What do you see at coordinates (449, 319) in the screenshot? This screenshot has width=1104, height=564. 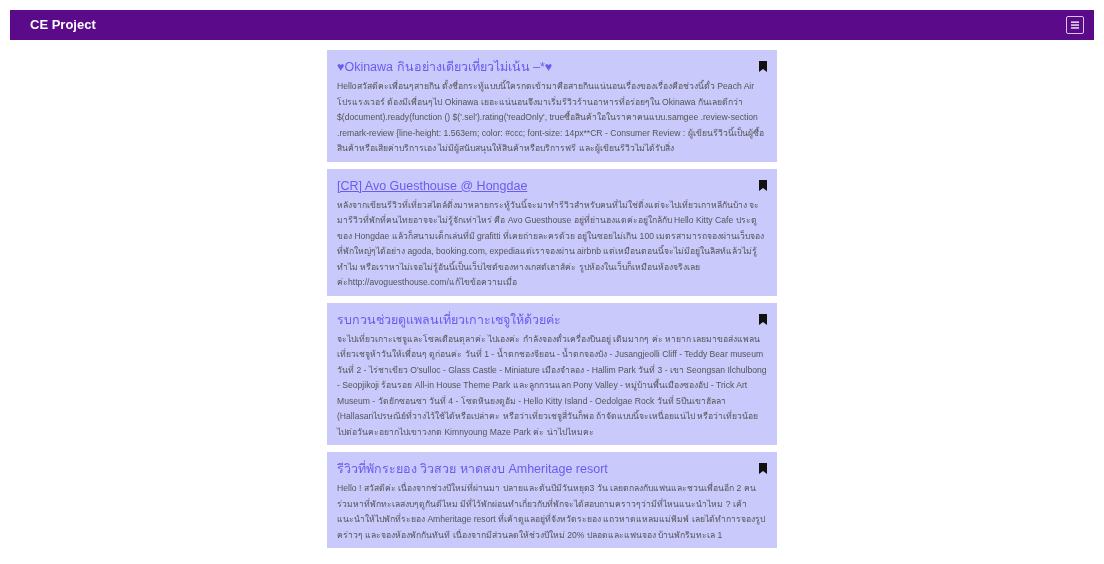 I see `post-title: รบกวนช่วยดูแพลนเที่ยวเกาะเชจูให้ด้วยค่ะ` at bounding box center [449, 319].